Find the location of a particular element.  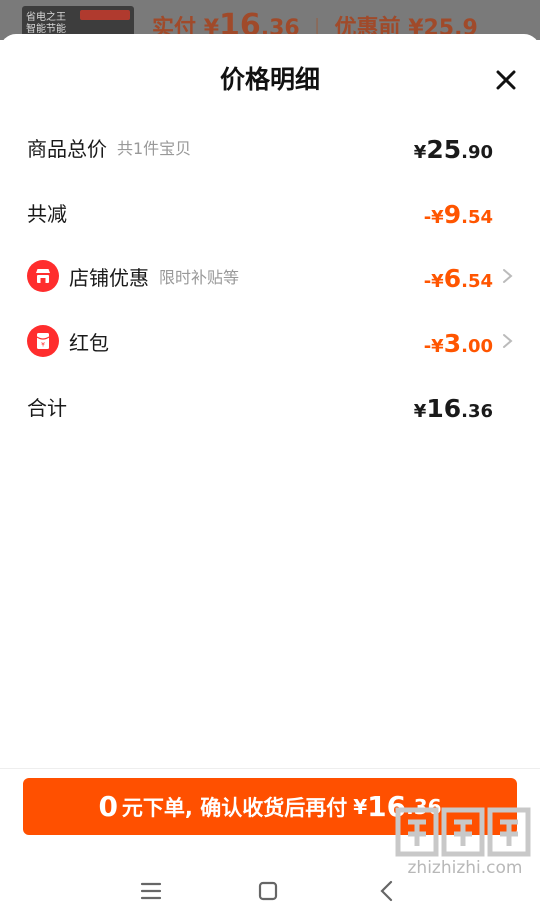

red-packet-amount: -¥ 3.00 is located at coordinates (458, 341).